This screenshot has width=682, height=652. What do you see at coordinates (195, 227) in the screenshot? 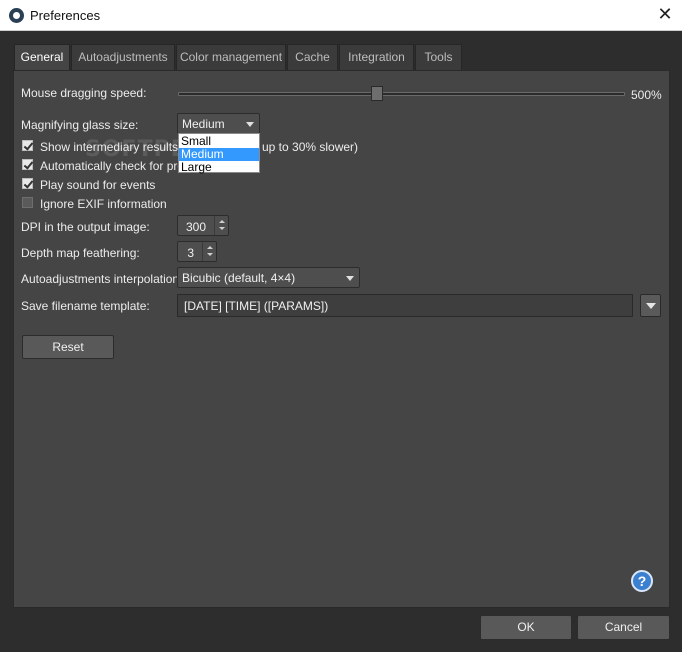
I see `dpi-value: 300` at bounding box center [195, 227].